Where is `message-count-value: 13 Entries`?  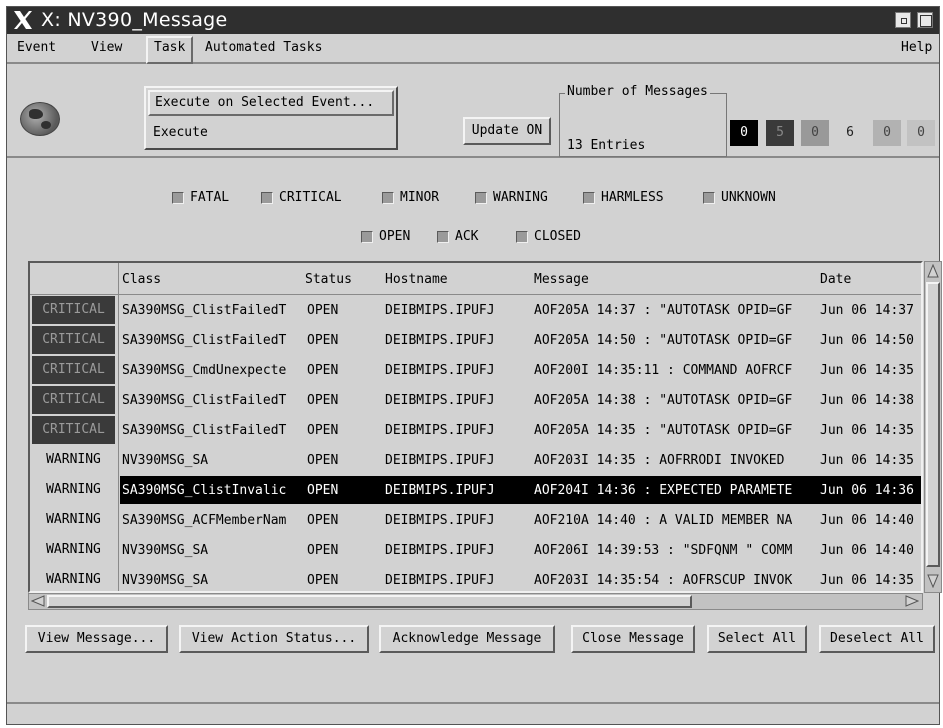 message-count-value: 13 Entries is located at coordinates (606, 145).